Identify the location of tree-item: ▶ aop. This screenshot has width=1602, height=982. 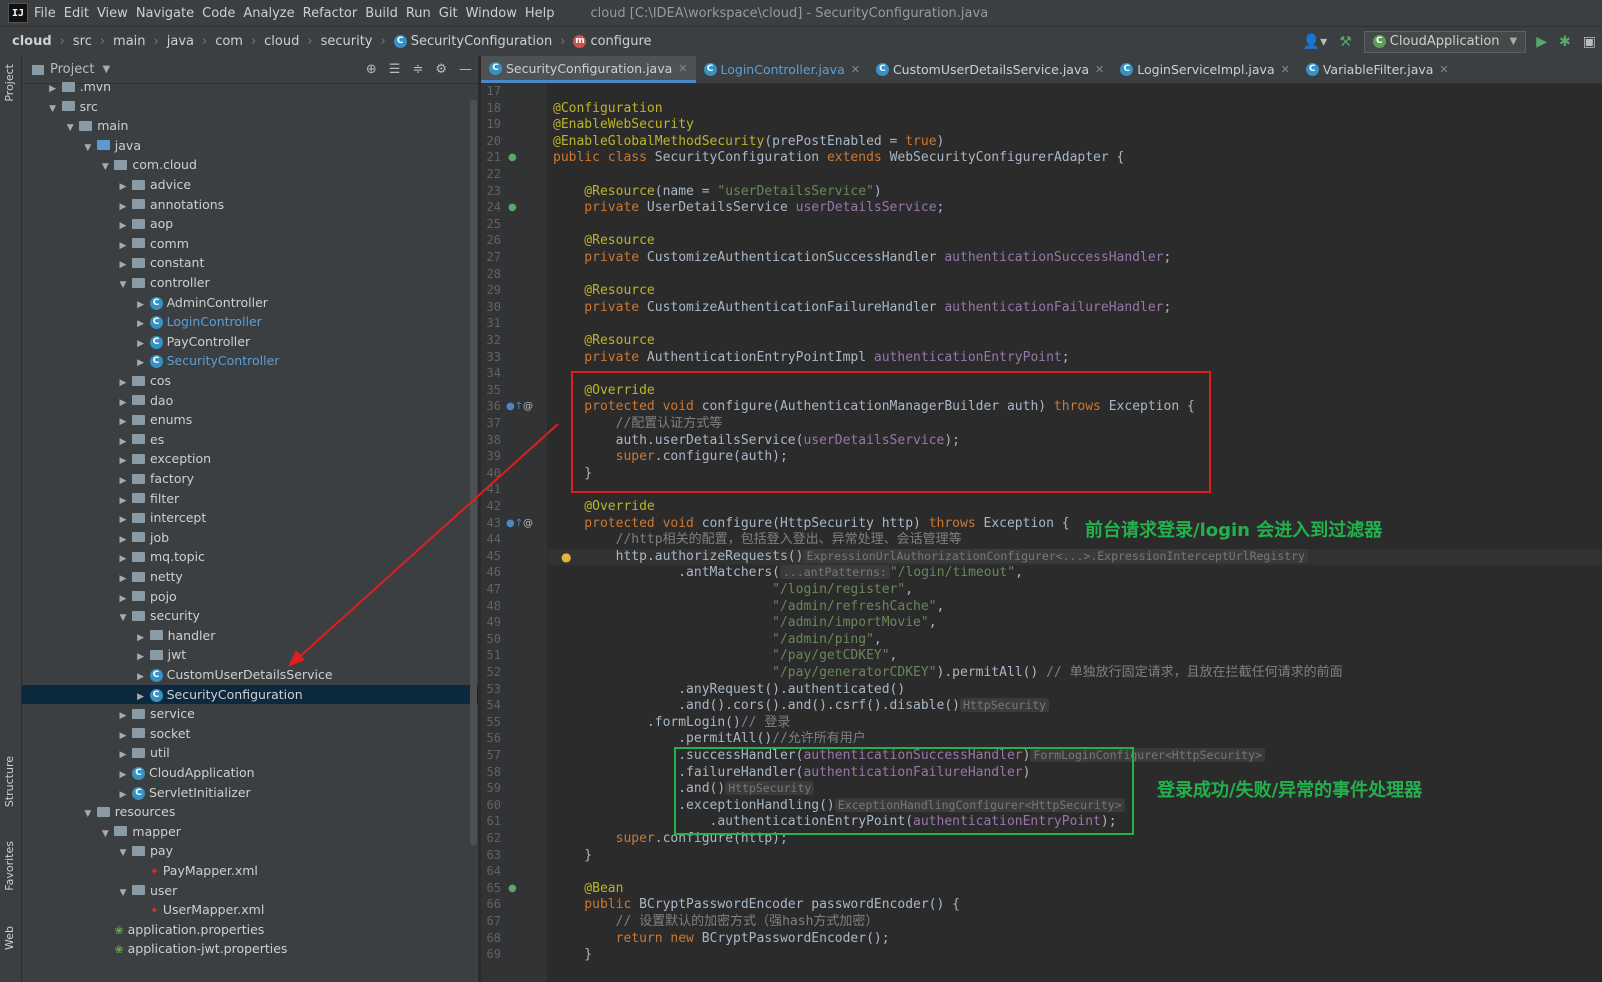
(250, 224).